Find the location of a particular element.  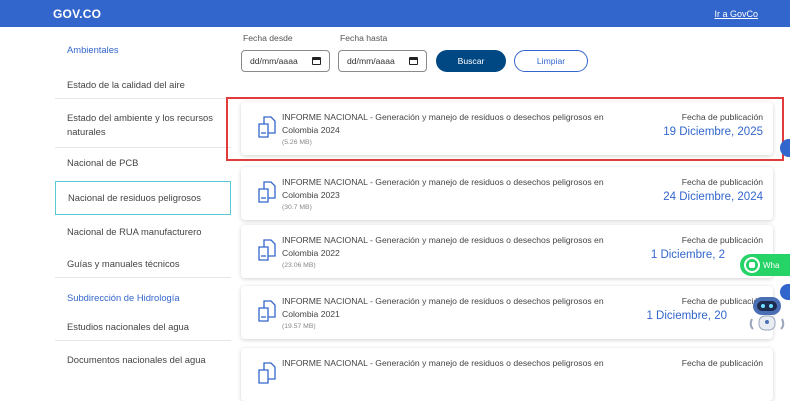

report-title-year: Colombia 2023 is located at coordinates (311, 195).